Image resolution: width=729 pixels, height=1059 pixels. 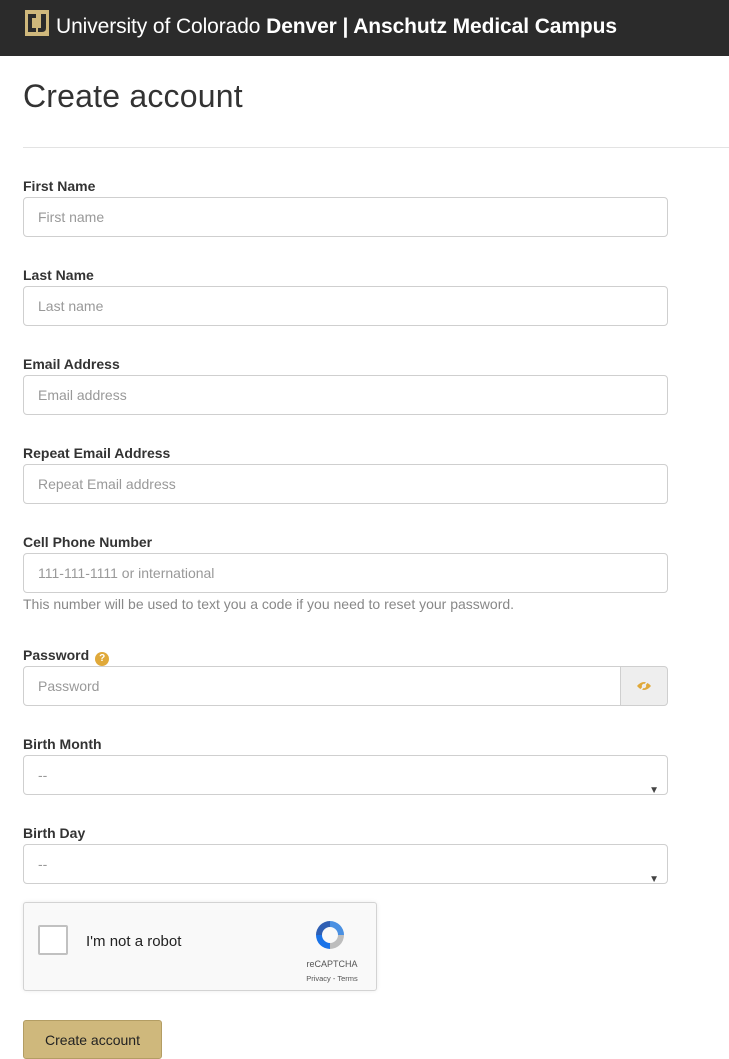 What do you see at coordinates (134, 941) in the screenshot?
I see `recaptcha-label: I'm not a robot` at bounding box center [134, 941].